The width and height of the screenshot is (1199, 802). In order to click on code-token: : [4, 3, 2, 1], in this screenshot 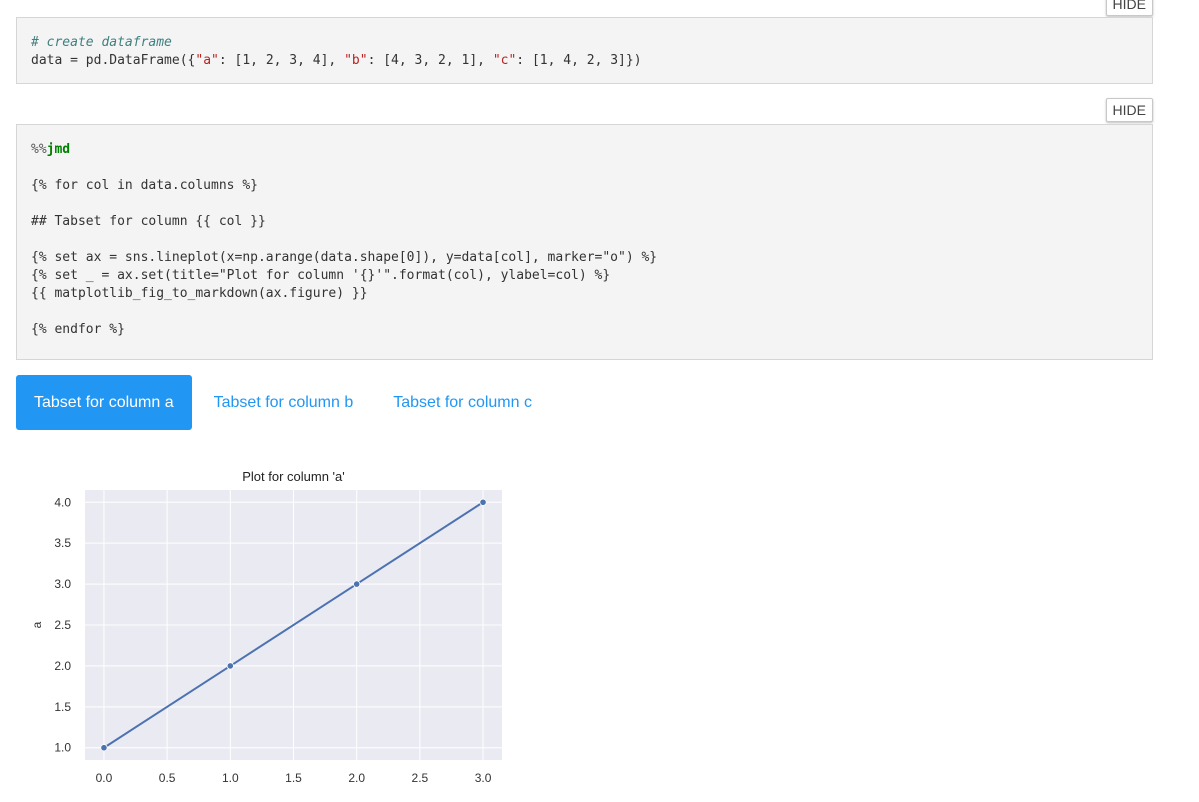, I will do `click(430, 60)`.